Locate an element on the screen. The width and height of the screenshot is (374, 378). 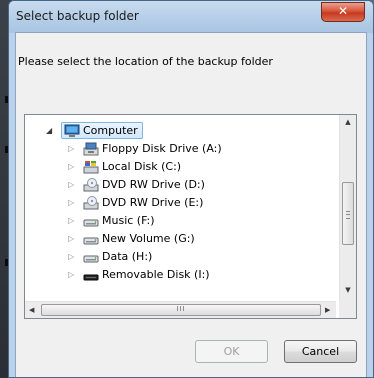
horizontal-scroll-thumb: III is located at coordinates (181, 310).